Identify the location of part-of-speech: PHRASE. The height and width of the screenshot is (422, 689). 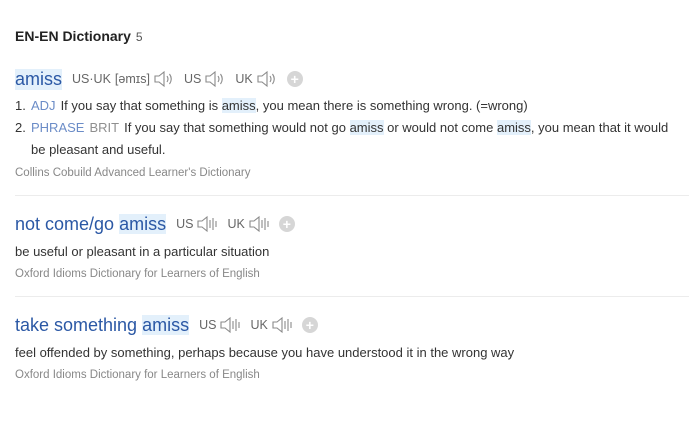
(58, 127).